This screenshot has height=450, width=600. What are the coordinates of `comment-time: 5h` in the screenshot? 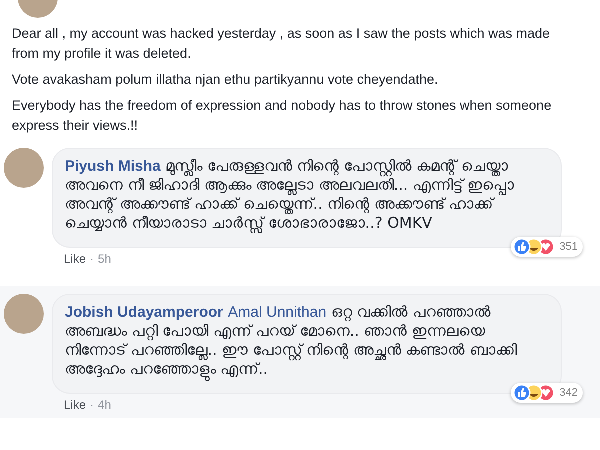 It's located at (105, 259).